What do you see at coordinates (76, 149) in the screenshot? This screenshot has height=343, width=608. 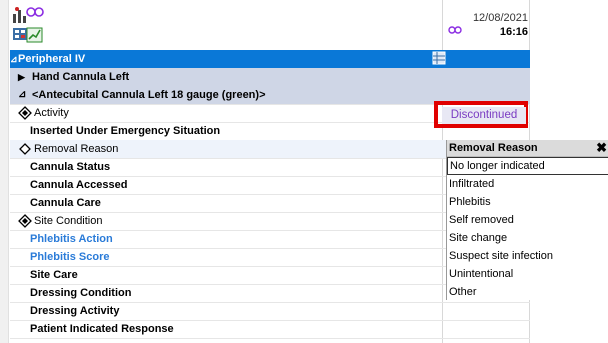 I see `row-label: Removal Reason` at bounding box center [76, 149].